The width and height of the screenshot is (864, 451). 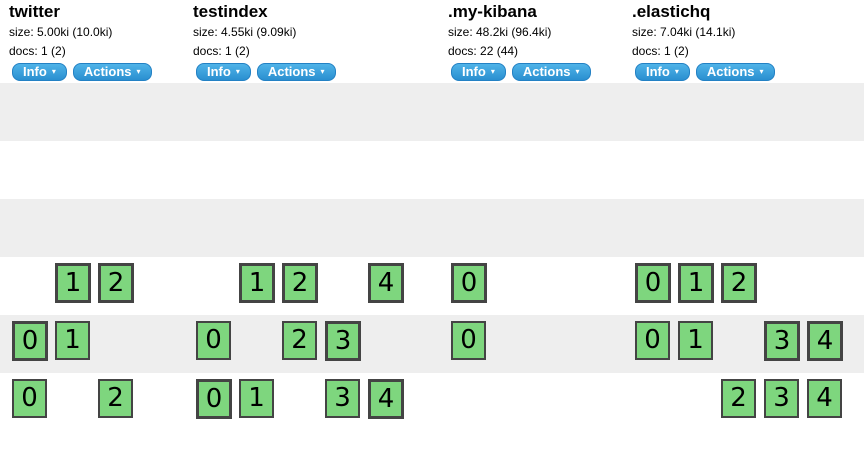 I want to click on node-row: 0 2 0 1 3 4 2 3 4, so click(x=432, y=402).